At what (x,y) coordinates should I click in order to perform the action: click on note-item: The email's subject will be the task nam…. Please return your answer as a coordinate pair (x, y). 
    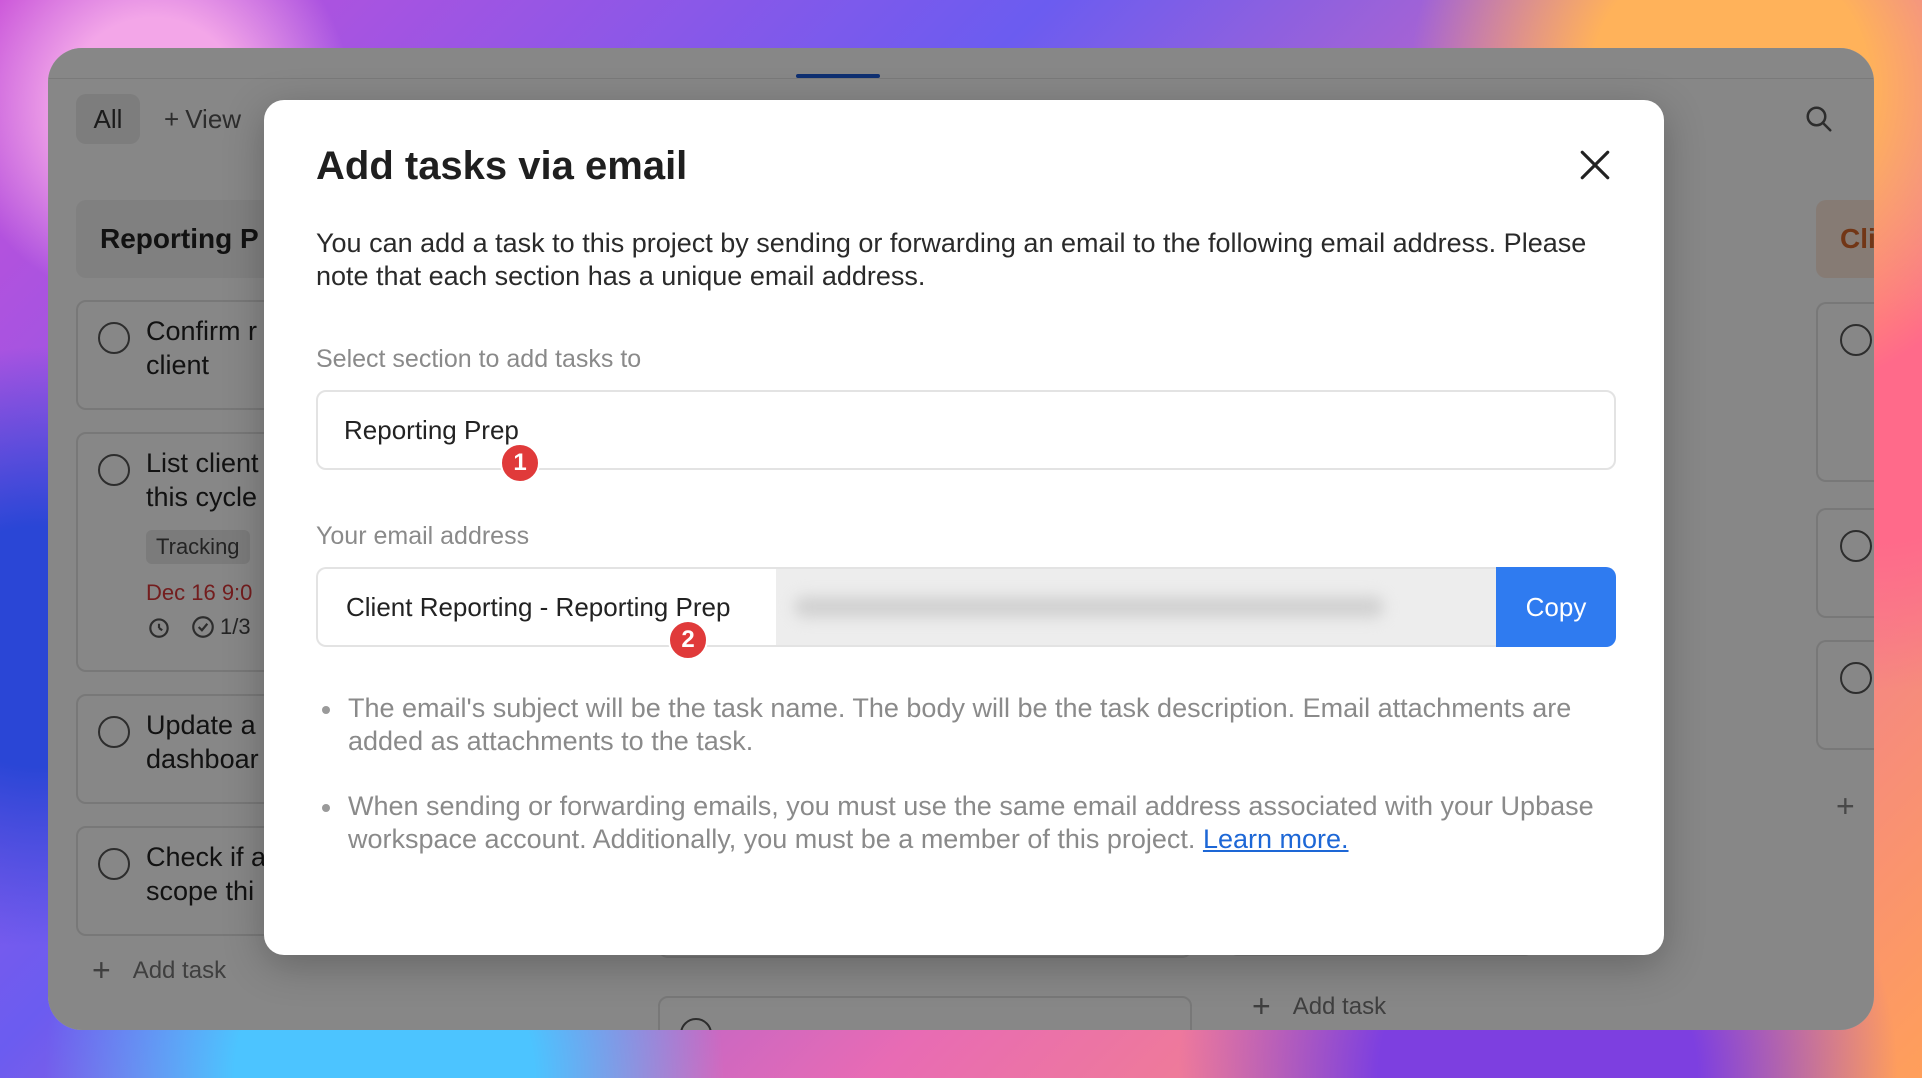
    Looking at the image, I should click on (976, 725).